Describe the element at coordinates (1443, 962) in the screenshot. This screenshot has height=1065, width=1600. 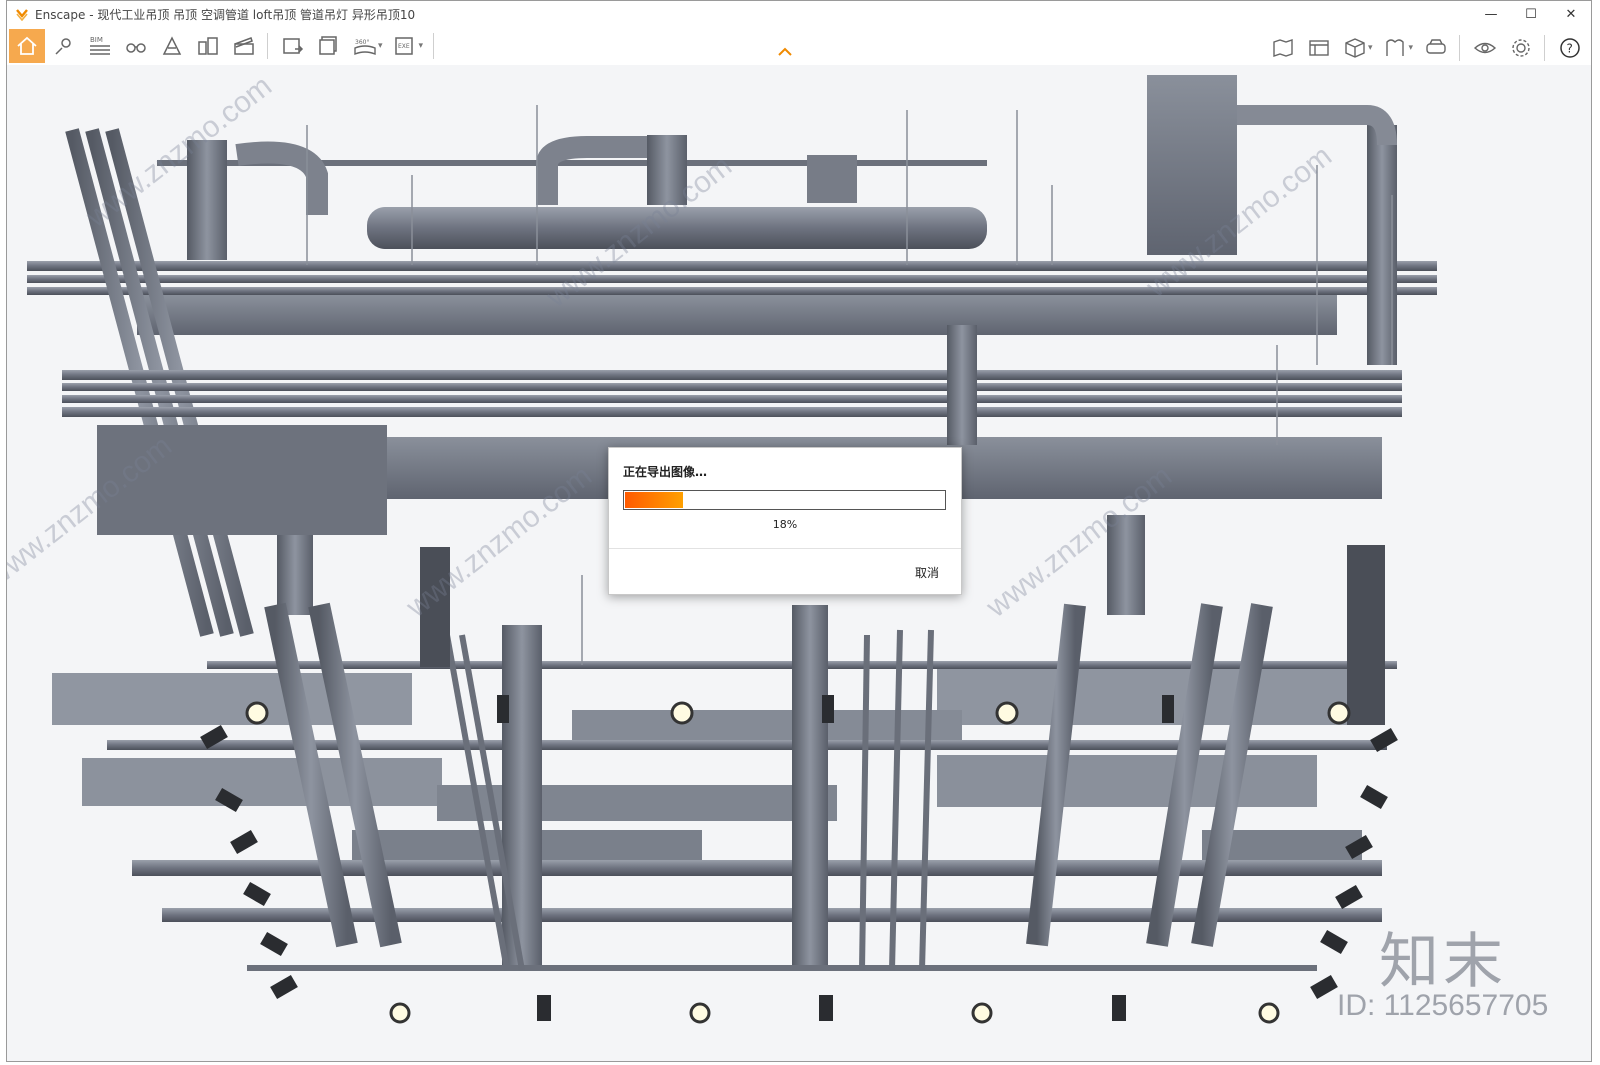
I see `znzmo-logo: 知末` at that location.